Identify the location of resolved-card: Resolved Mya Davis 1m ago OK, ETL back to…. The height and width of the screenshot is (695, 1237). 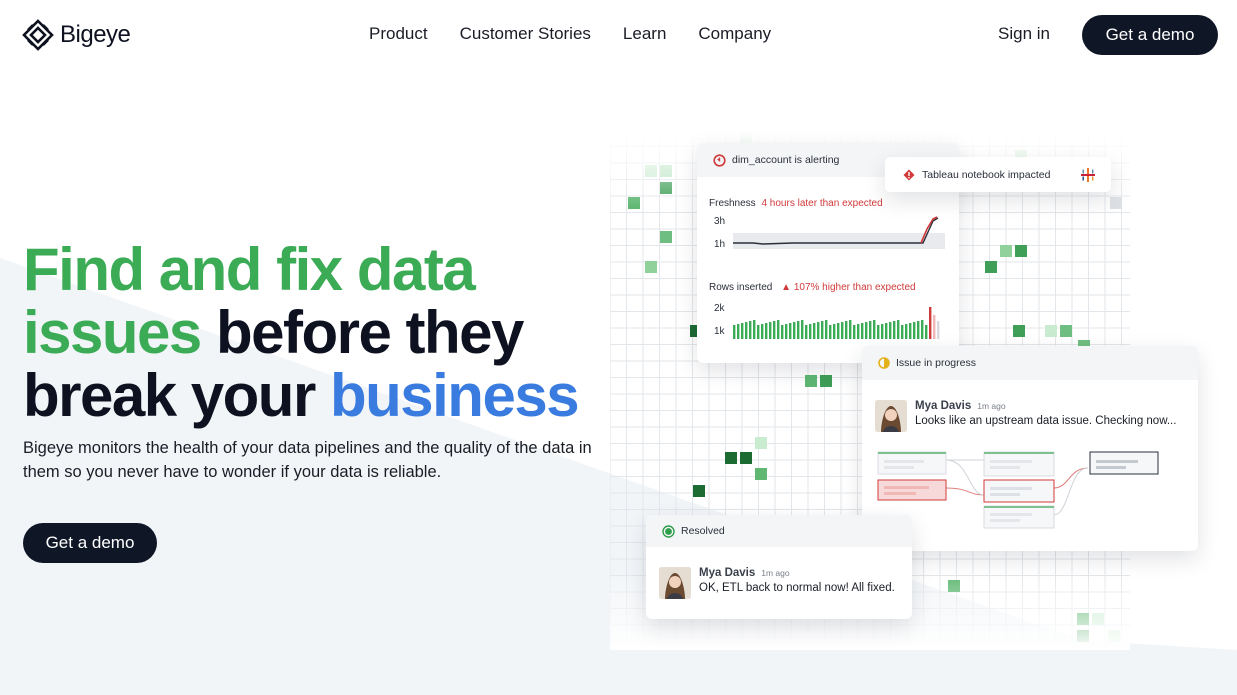
(779, 567).